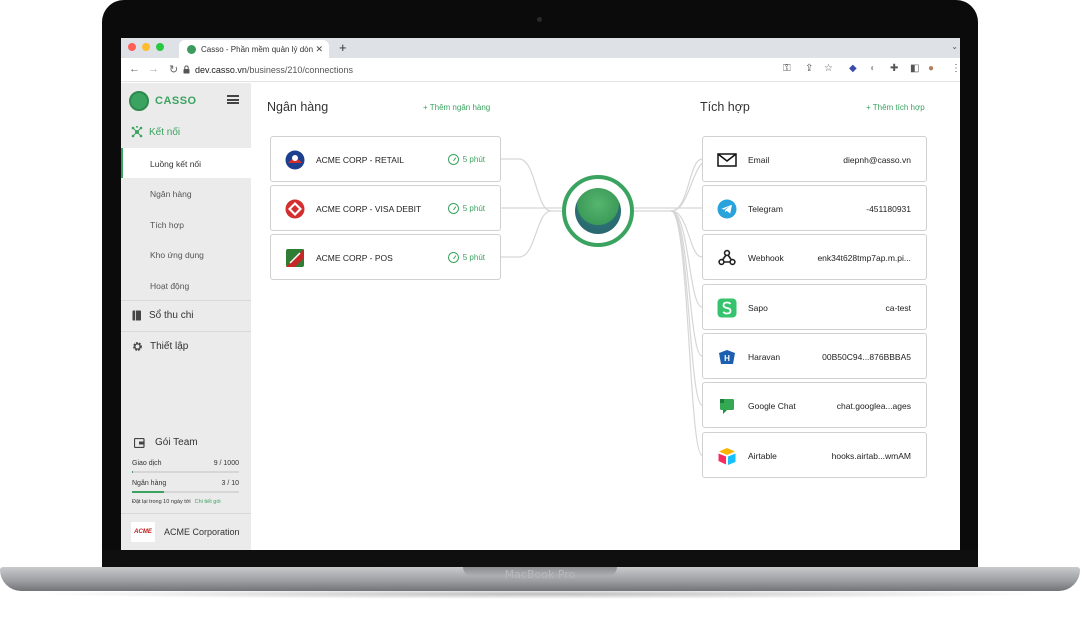 This screenshot has width=1080, height=624. I want to click on bank-card: ACME CORP - POS 5 phút, so click(385, 257).